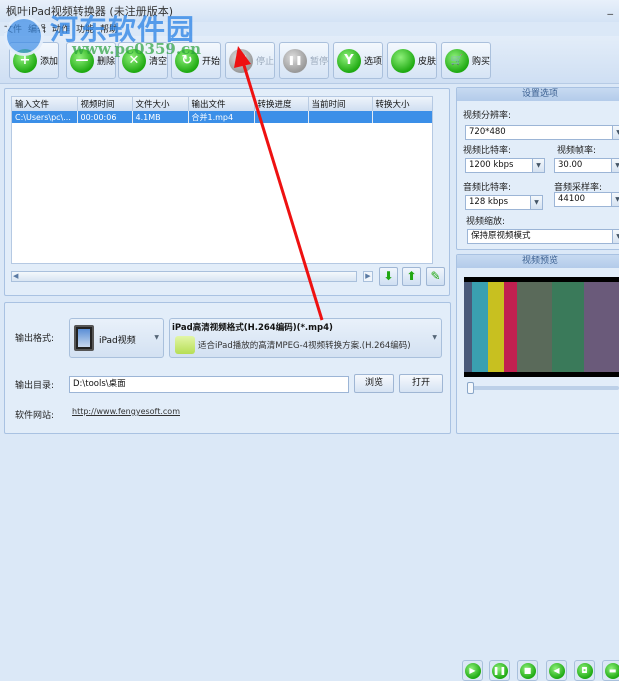 The image size is (619, 681). What do you see at coordinates (340, 104) in the screenshot?
I see `col-current-time: 当前时间` at bounding box center [340, 104].